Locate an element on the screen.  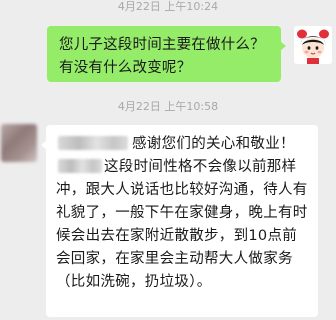
self-avatar is located at coordinates (313, 45).